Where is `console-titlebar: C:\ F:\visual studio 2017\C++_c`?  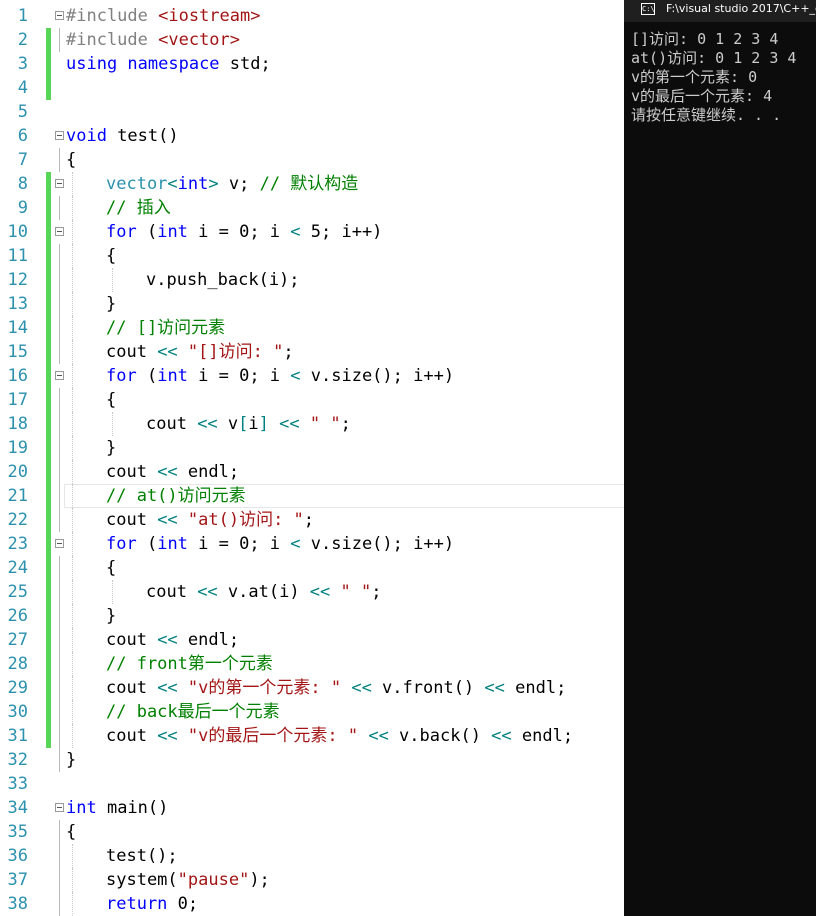 console-titlebar: C:\ F:\visual studio 2017\C++_c is located at coordinates (720, 11).